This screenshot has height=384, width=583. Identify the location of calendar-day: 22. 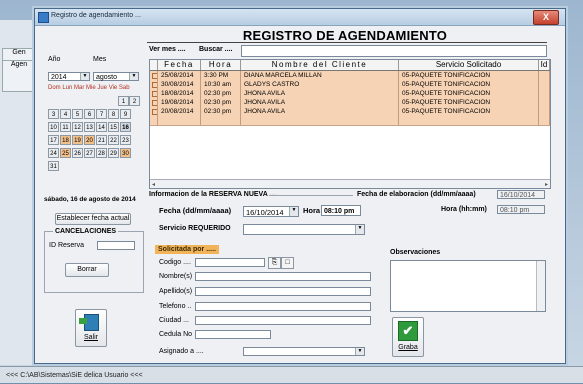
(113, 140).